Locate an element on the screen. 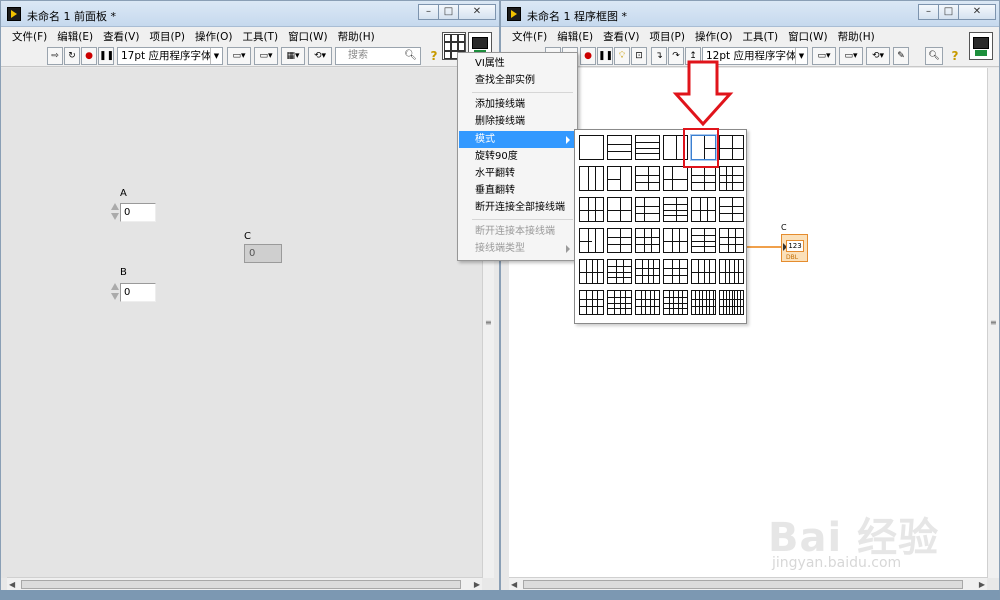  menu-item-rotate-90: 旋转90度 is located at coordinates (517, 156).